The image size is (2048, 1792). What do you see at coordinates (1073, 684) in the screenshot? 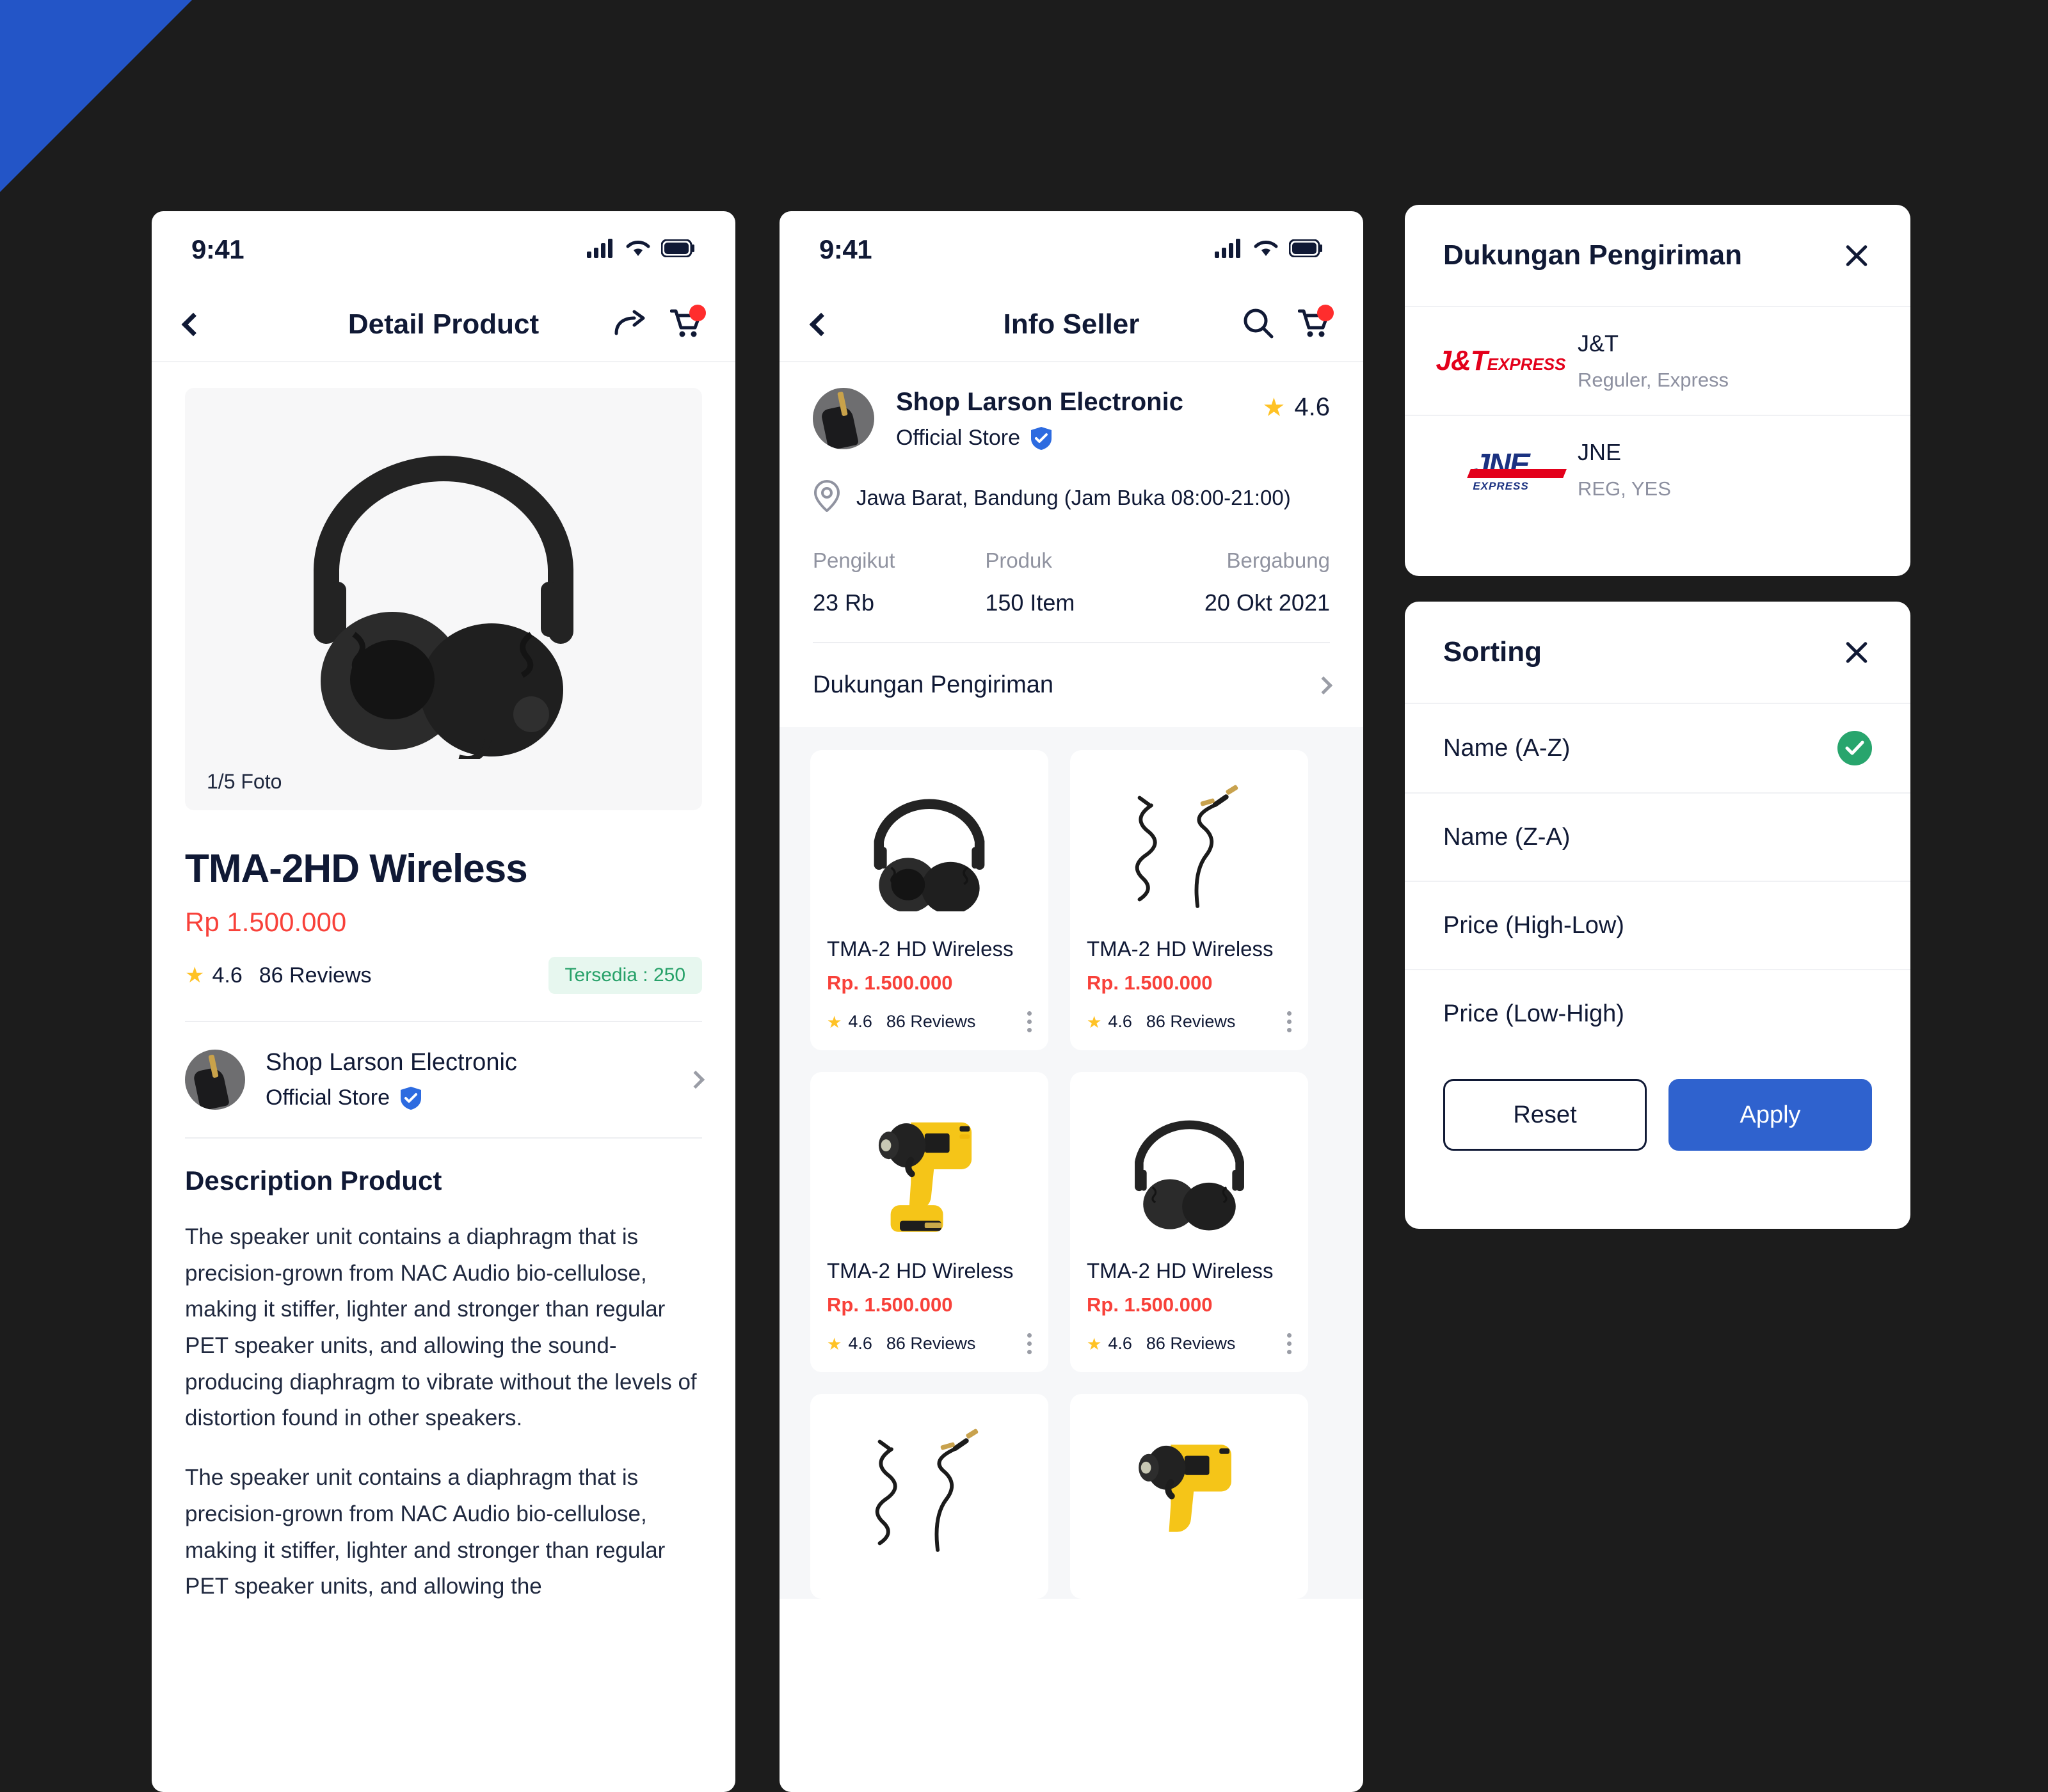
I see `shipping-support-row: Dukungan Pengiriman` at bounding box center [1073, 684].